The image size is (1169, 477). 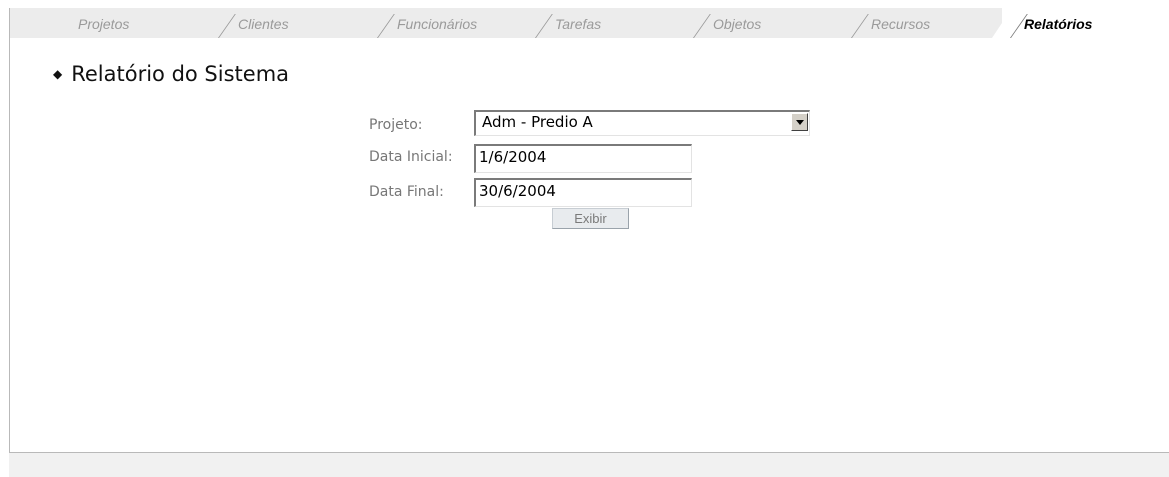 What do you see at coordinates (589, 465) in the screenshot?
I see `status-bar` at bounding box center [589, 465].